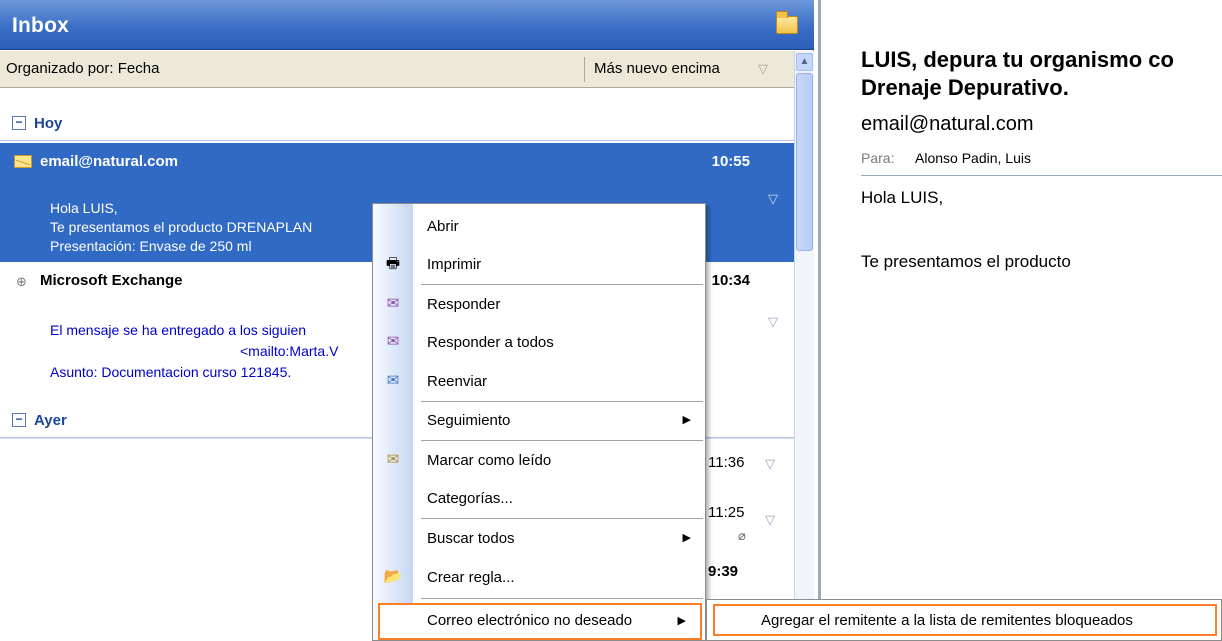  I want to click on printer-icon: 🖶, so click(393, 263).